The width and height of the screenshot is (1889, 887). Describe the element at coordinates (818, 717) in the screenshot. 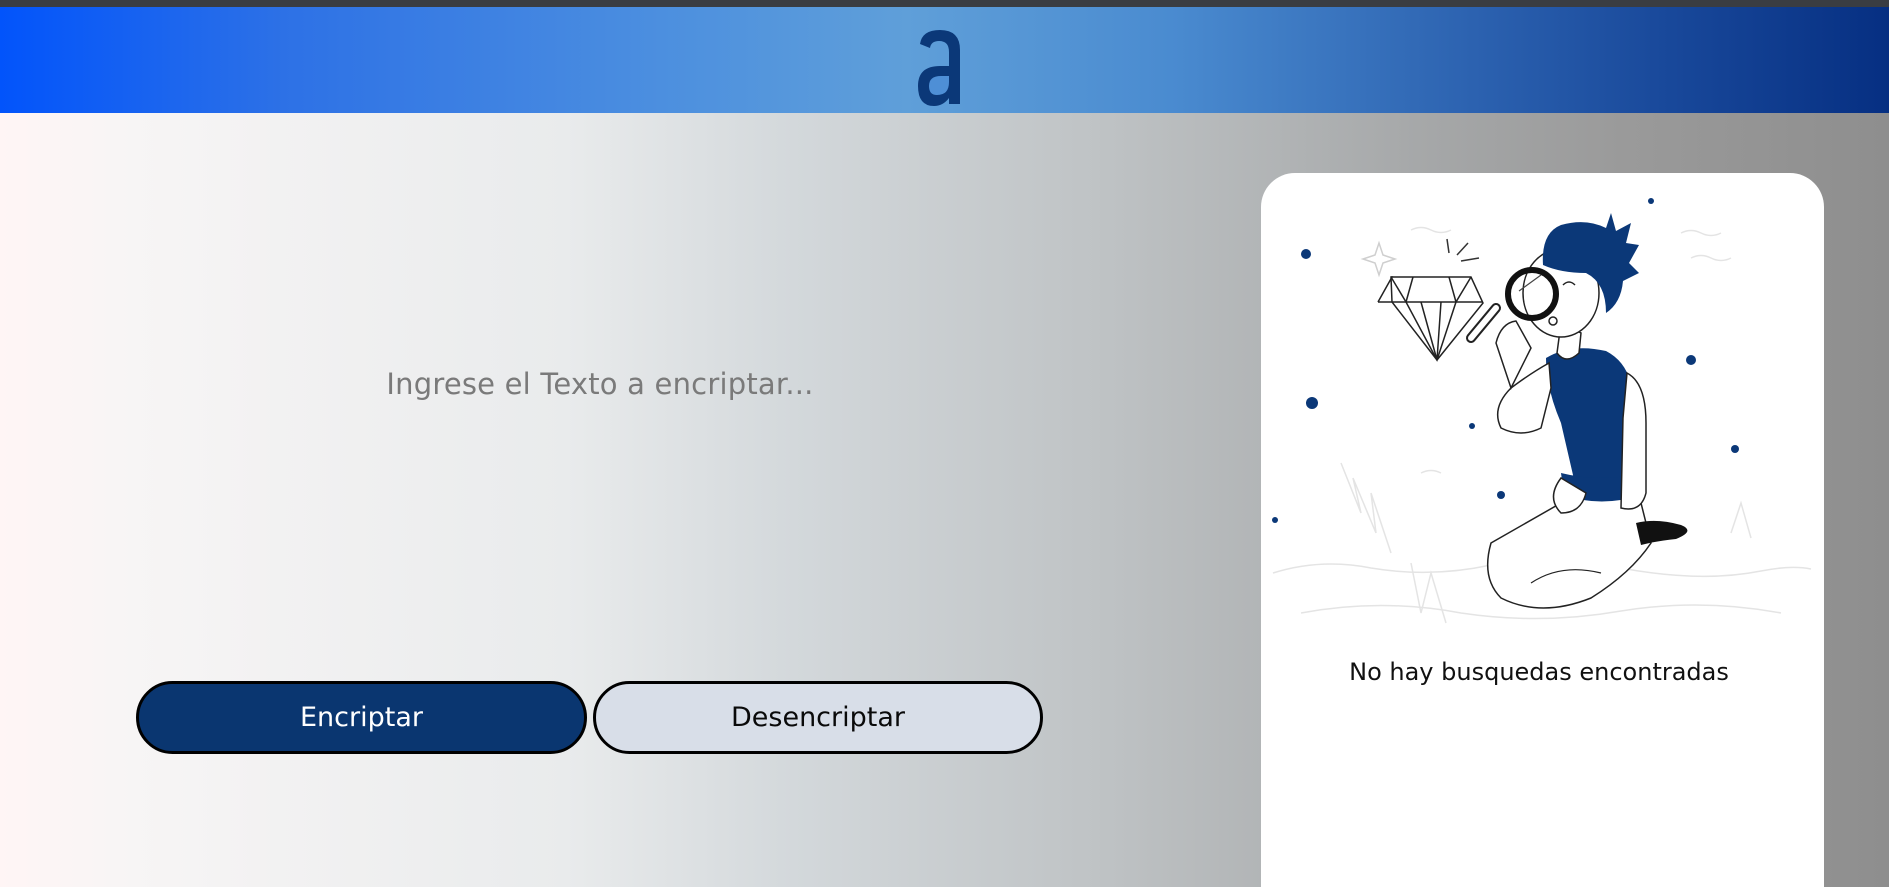

I see `decrypt-button: Desencriptar` at that location.